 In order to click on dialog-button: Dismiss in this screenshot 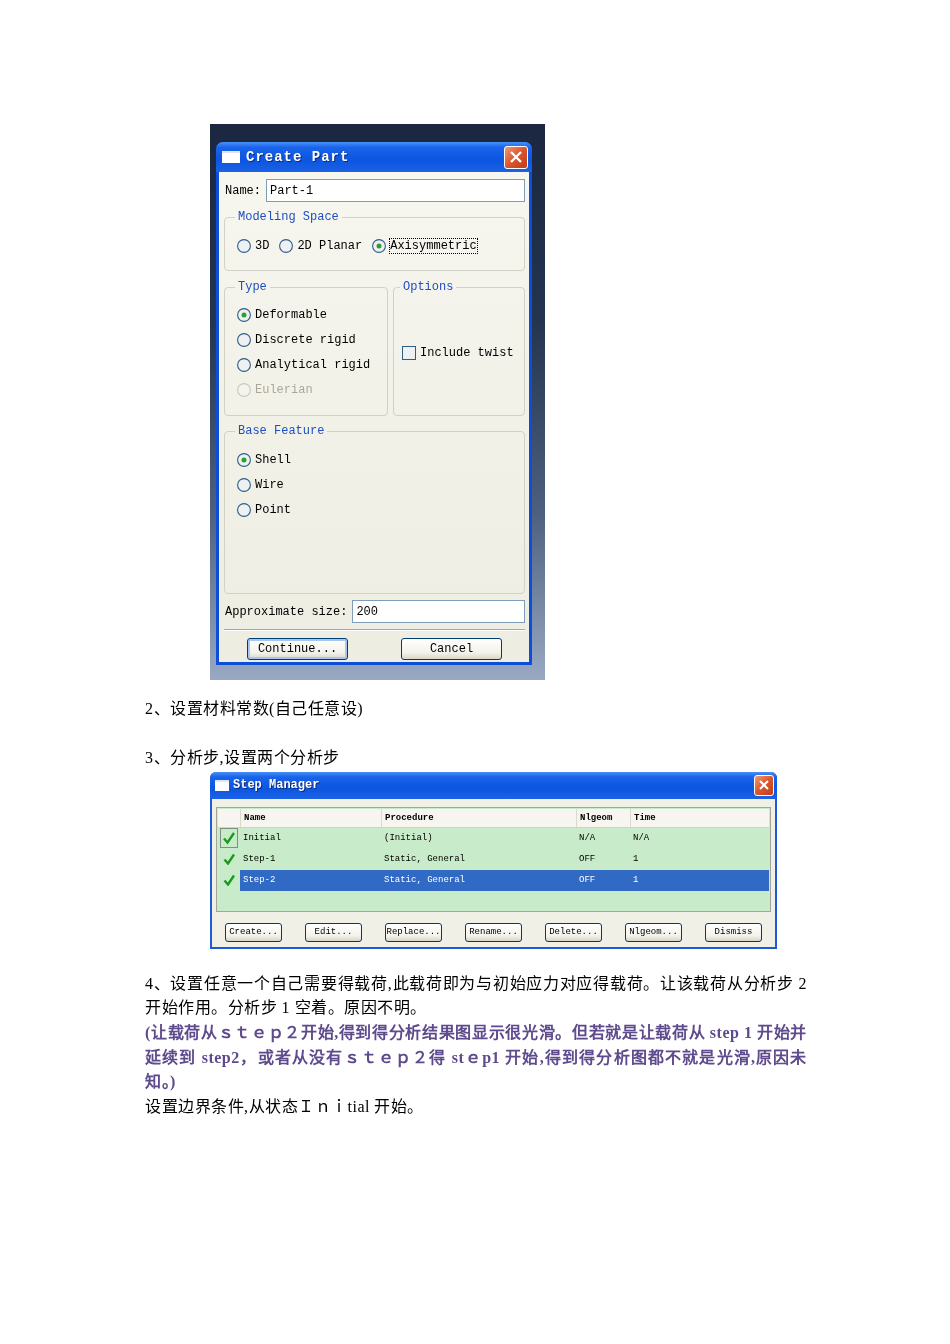, I will do `click(733, 932)`.